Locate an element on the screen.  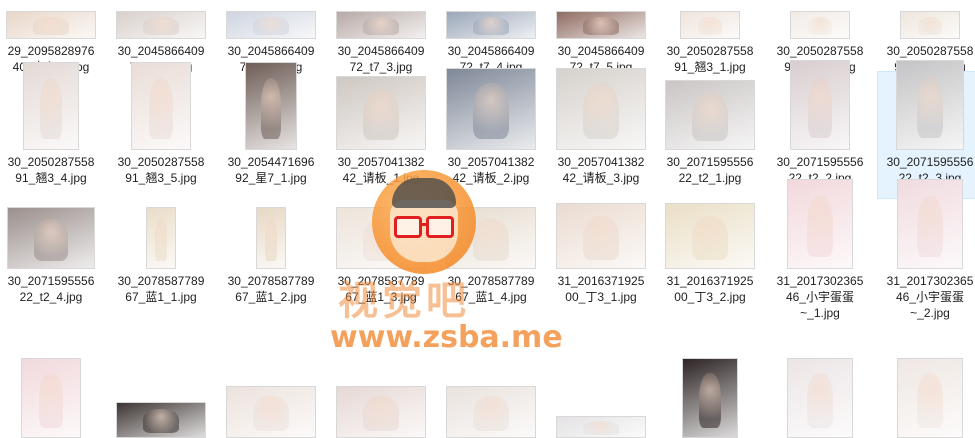
file-name: 30_2054471696 92_星7_1.jpg is located at coordinates (271, 173).